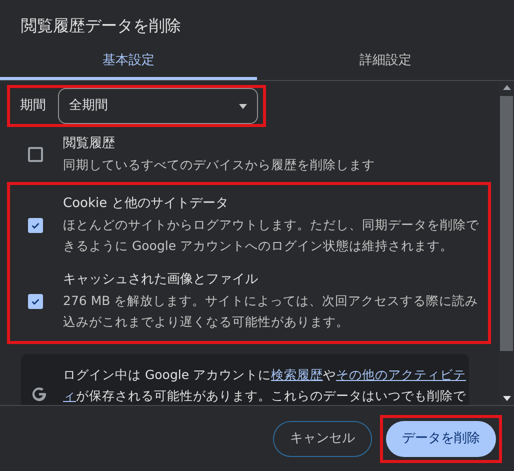 Image resolution: width=514 pixels, height=471 pixels. I want to click on scroll-down-icon, so click(506, 398).